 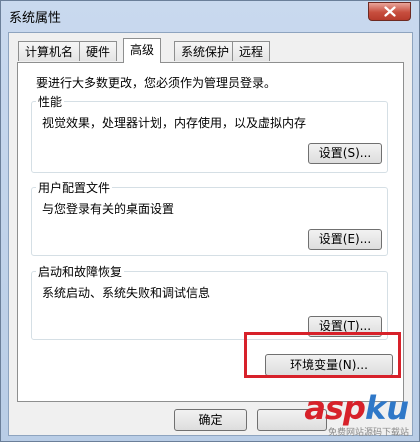 I want to click on watermark-subtitle: 免费网站源码下载站, so click(x=368, y=433).